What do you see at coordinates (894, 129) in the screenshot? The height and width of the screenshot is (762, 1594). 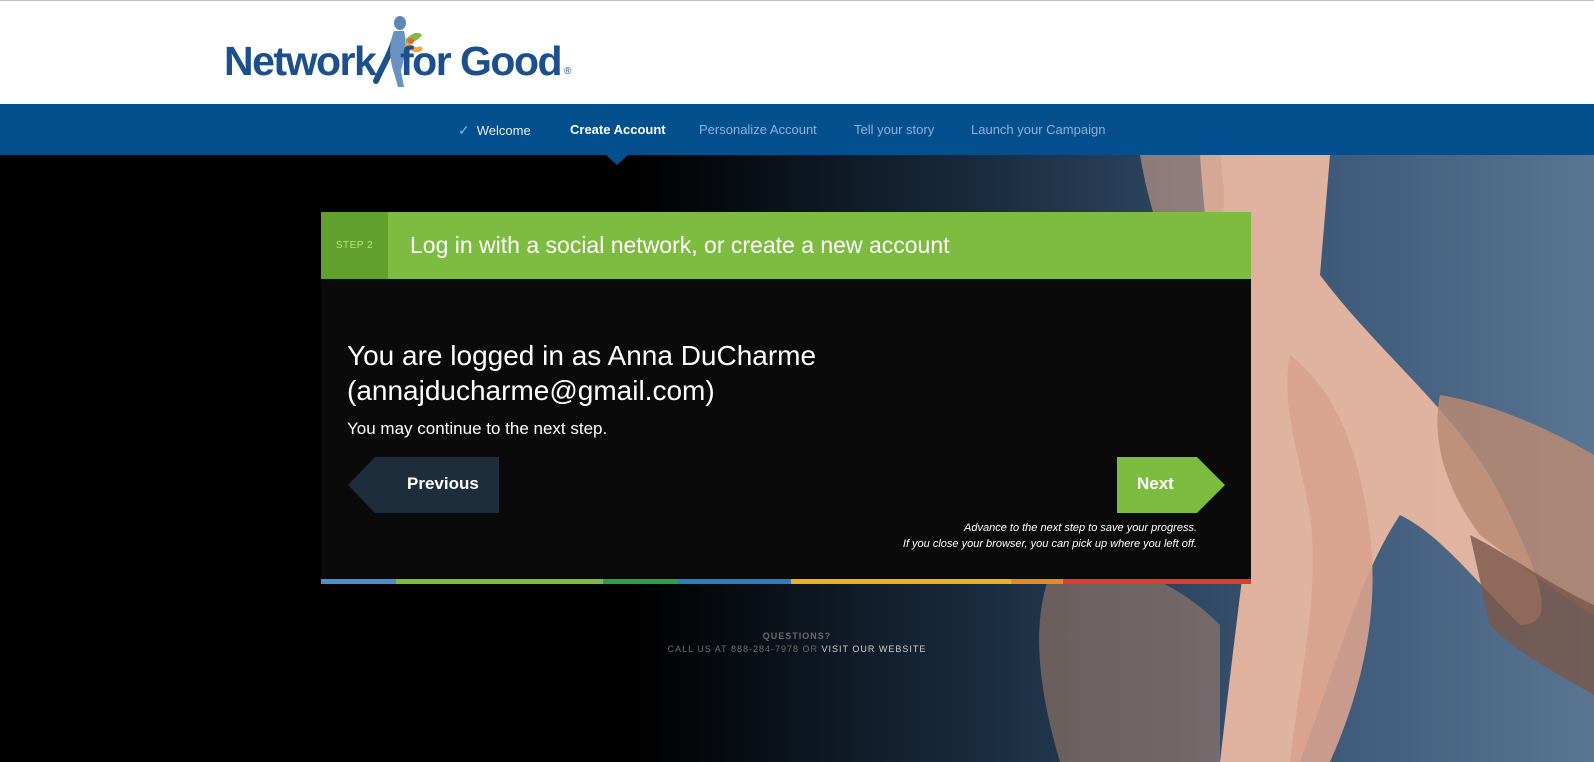 I see `nav-item-tell-your-story: Tell your story` at bounding box center [894, 129].